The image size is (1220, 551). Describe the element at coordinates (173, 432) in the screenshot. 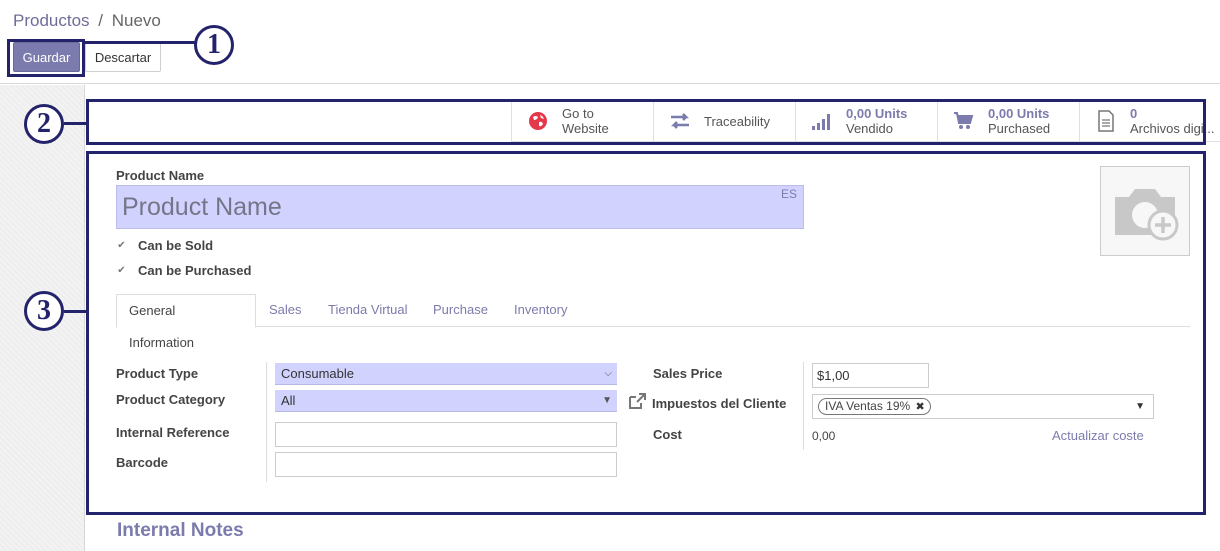

I see `internal-reference-label: Internal Reference` at that location.